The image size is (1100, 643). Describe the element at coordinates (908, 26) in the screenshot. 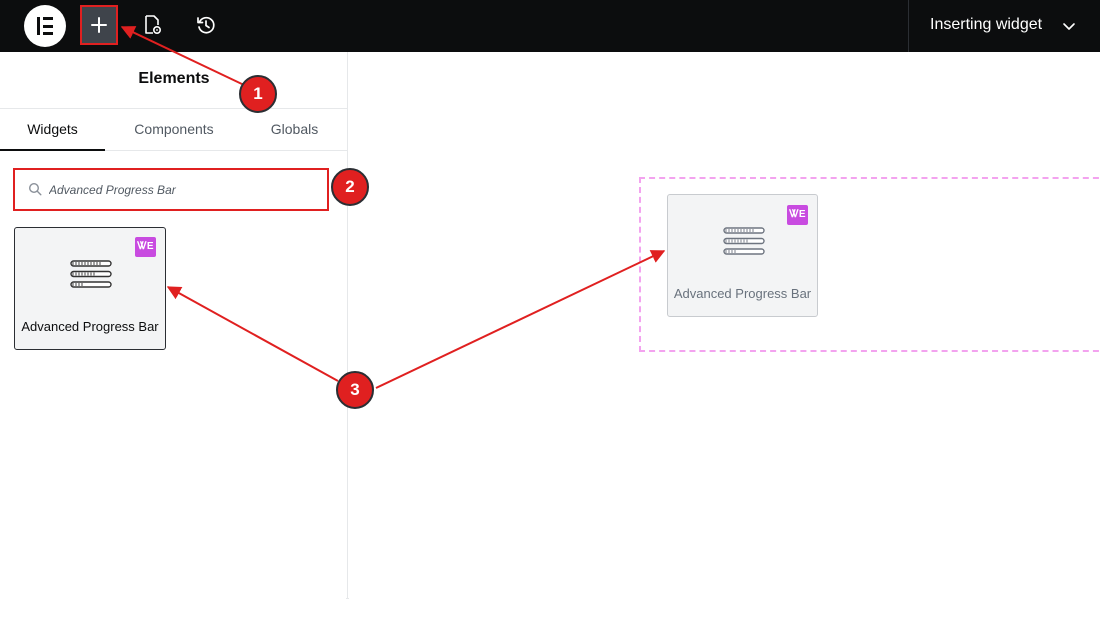

I see `topbar-divider` at that location.